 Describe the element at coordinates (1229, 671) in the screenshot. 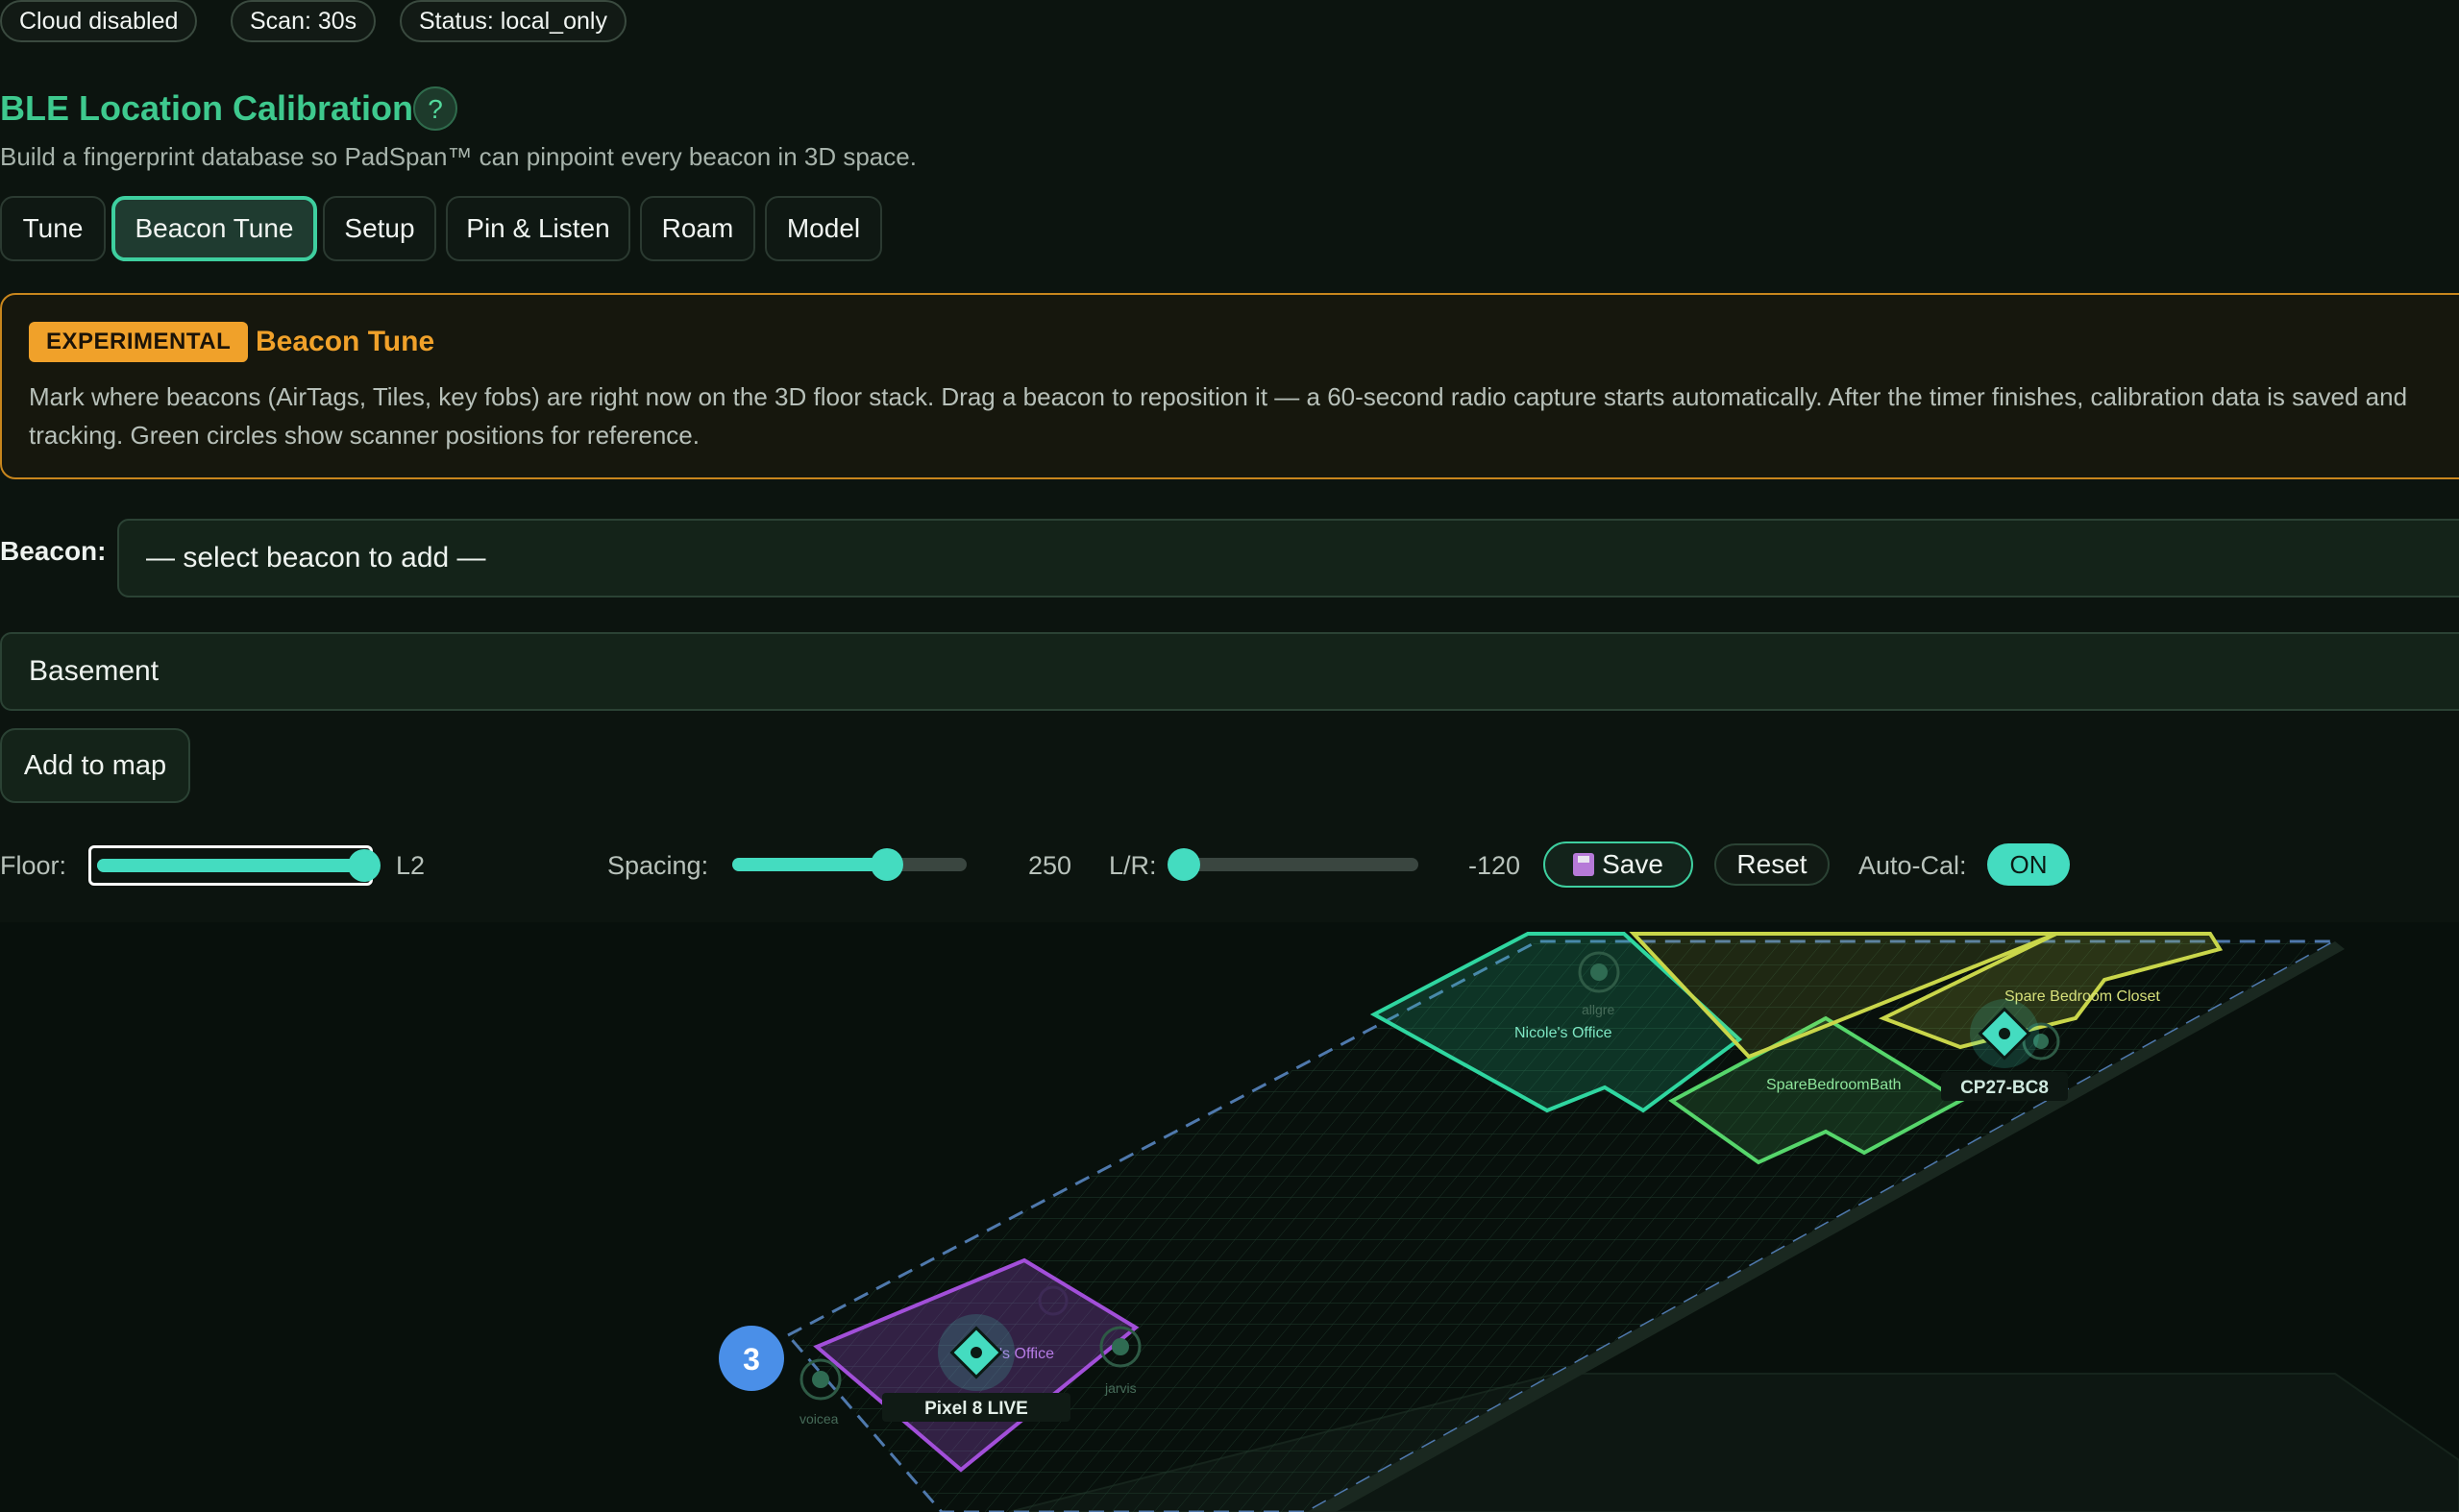

I see `floor-select: Basement` at that location.